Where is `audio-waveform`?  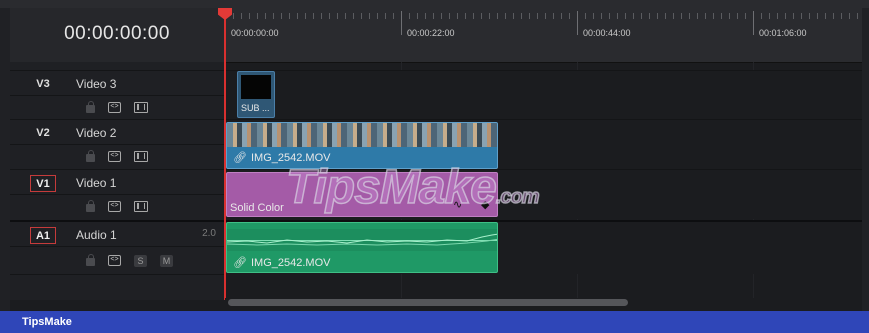 audio-waveform is located at coordinates (362, 240).